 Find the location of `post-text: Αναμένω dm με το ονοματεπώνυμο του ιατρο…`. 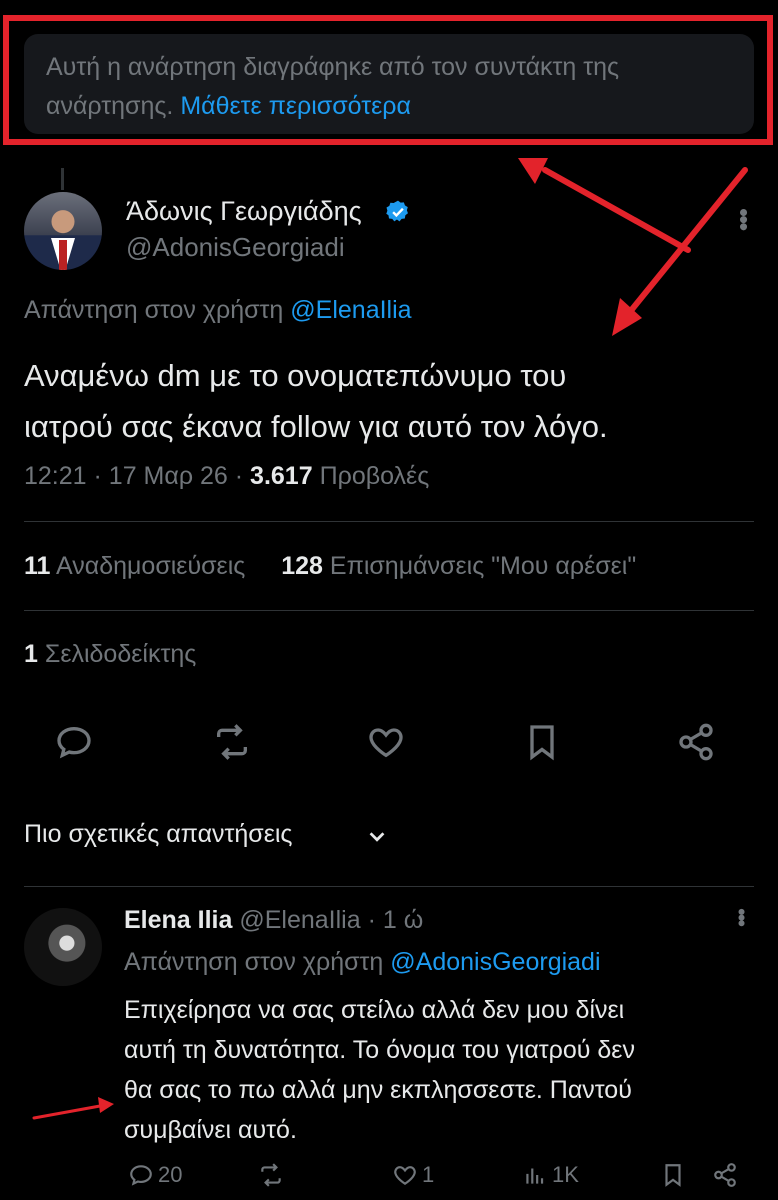

post-text: Αναμένω dm με το ονοματεπώνυμο του ιατρο… is located at coordinates (394, 401).